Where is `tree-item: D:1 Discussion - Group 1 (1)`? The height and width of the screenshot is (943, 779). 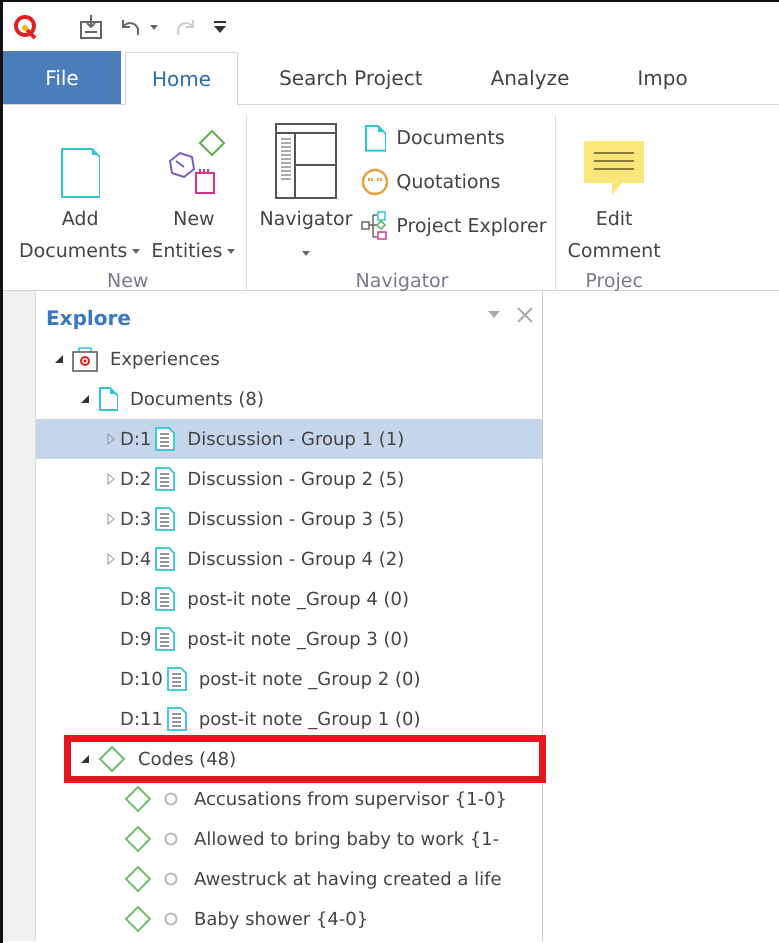 tree-item: D:1 Discussion - Group 1 (1) is located at coordinates (289, 439).